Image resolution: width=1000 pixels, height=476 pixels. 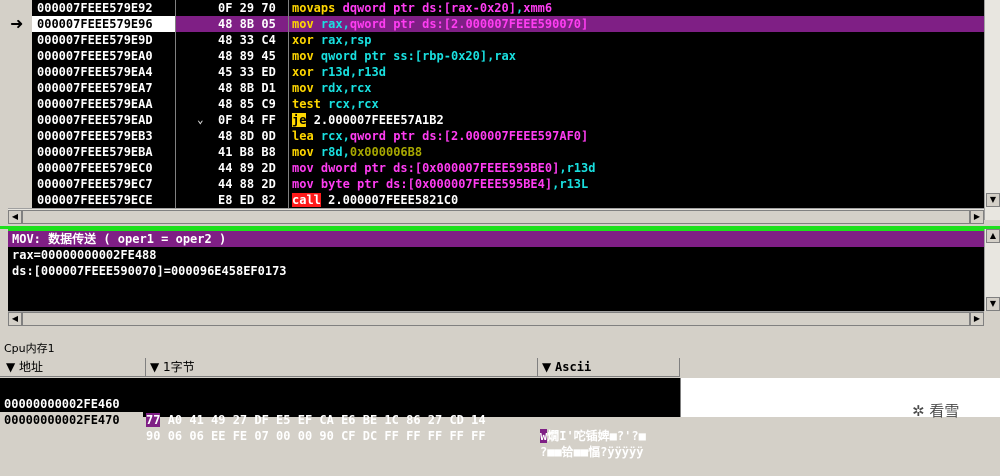 I want to click on dump-ascii-selected: w, so click(x=544, y=436).